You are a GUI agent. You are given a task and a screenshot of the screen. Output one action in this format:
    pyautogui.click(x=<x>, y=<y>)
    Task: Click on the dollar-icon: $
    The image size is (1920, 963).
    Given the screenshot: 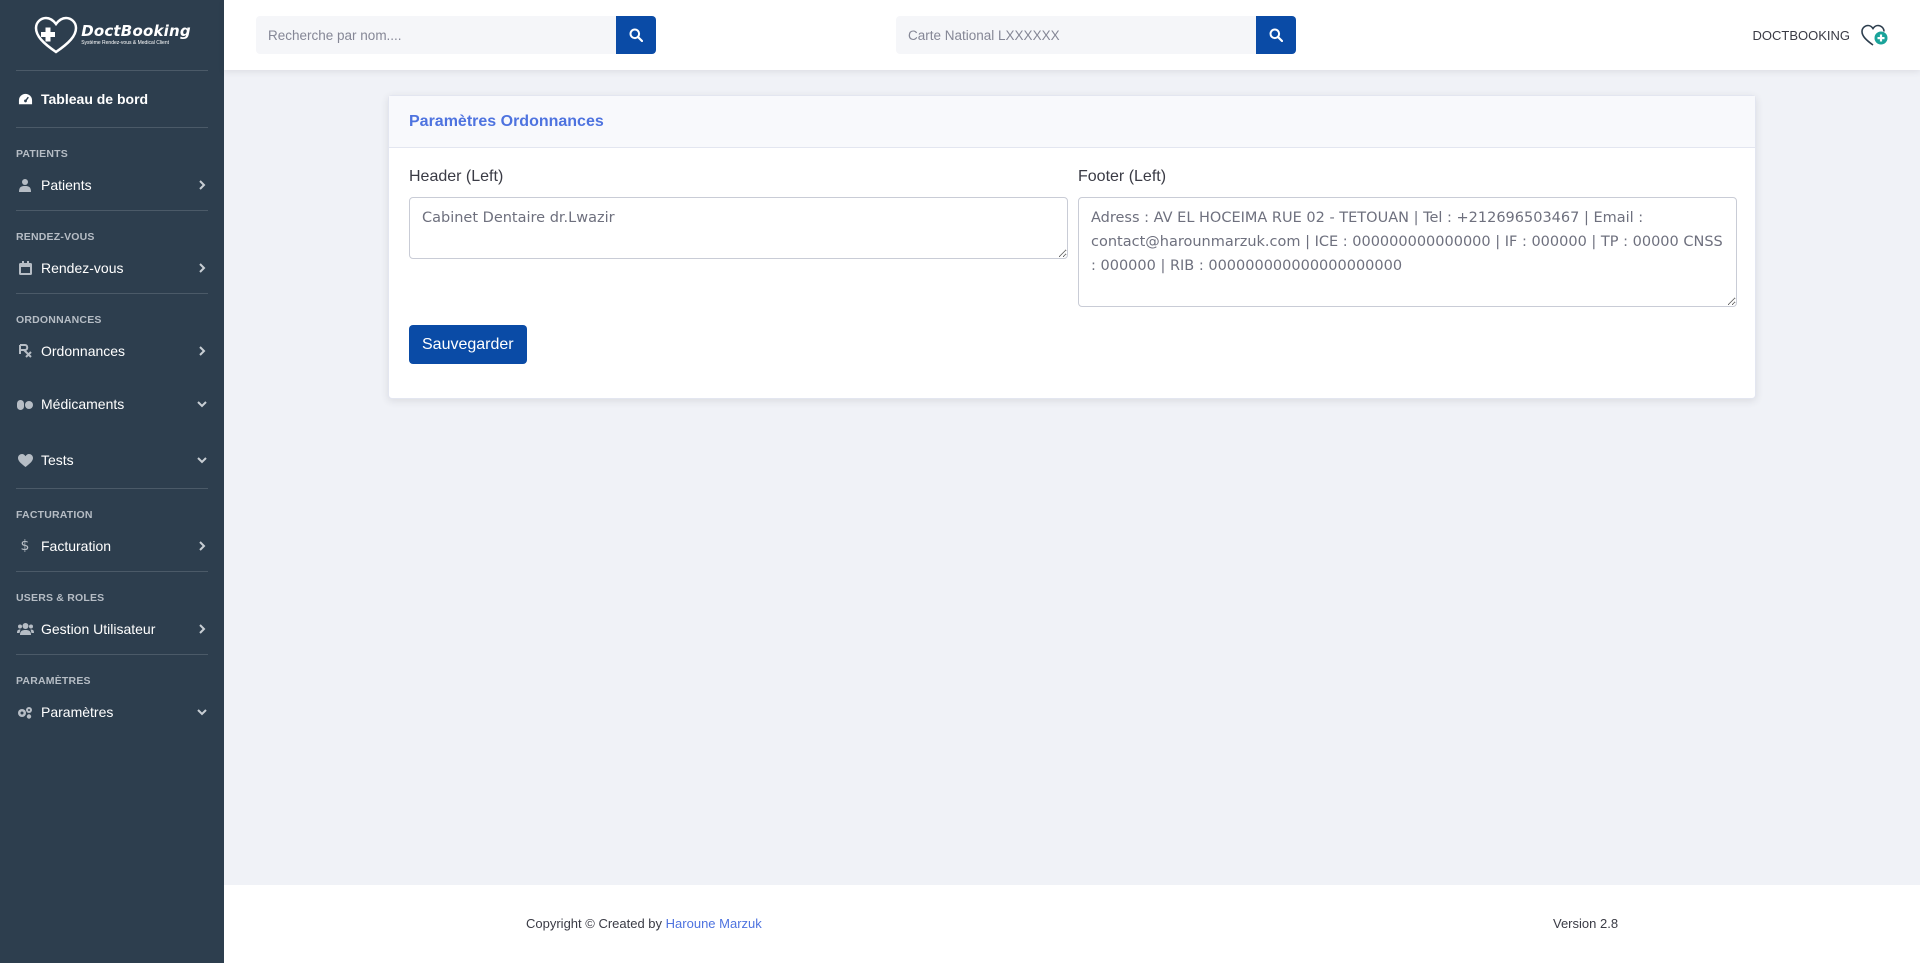 What is the action you would take?
    pyautogui.click(x=25, y=546)
    